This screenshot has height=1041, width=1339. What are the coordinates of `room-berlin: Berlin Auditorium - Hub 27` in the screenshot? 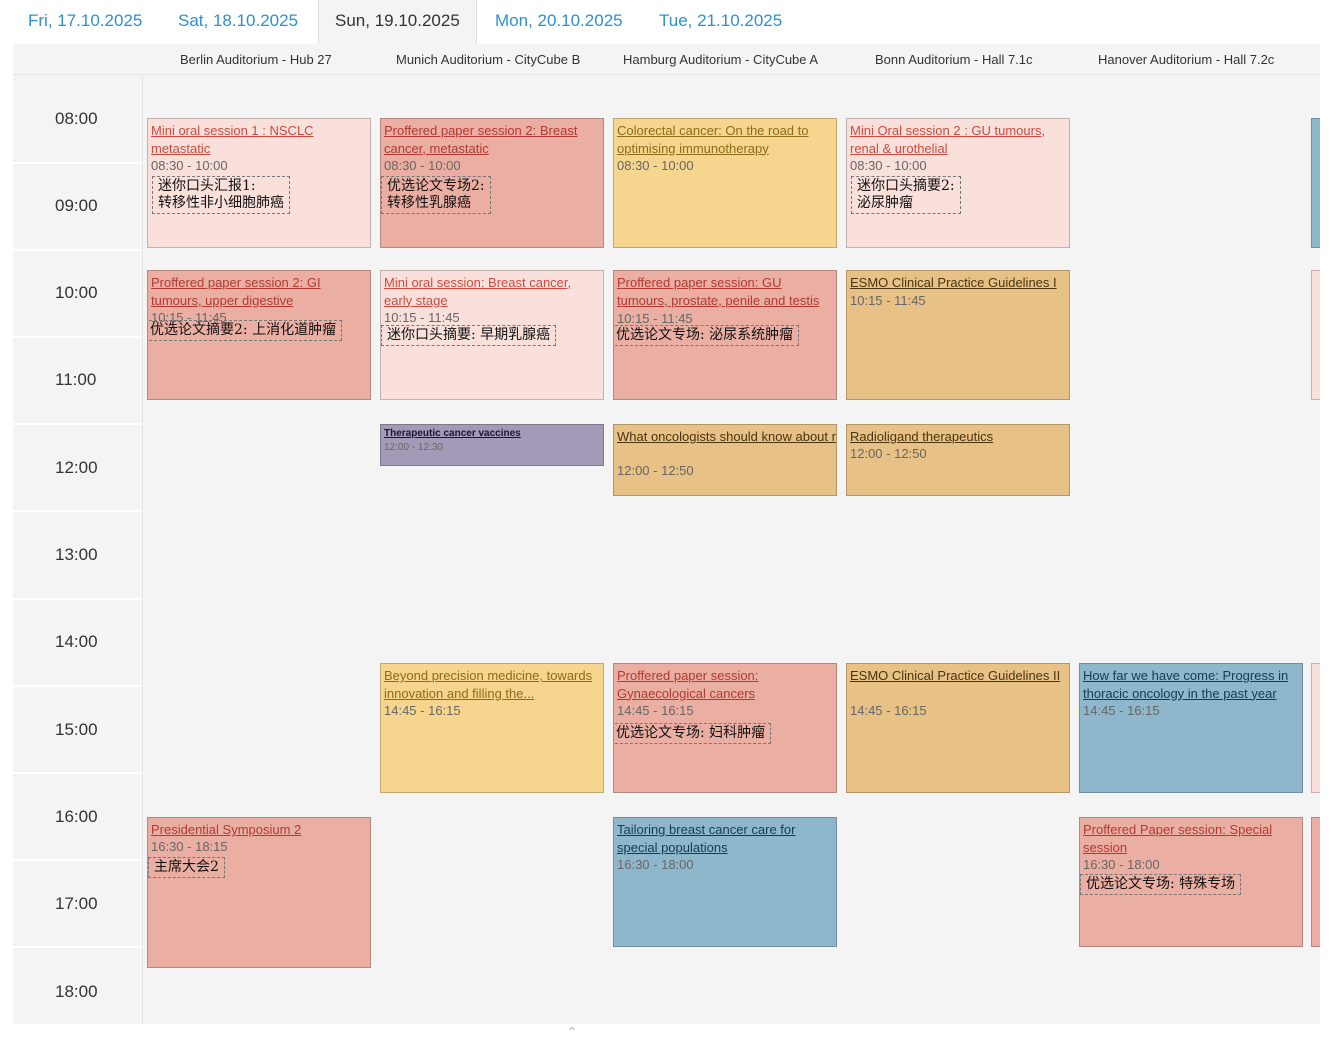 It's located at (256, 59).